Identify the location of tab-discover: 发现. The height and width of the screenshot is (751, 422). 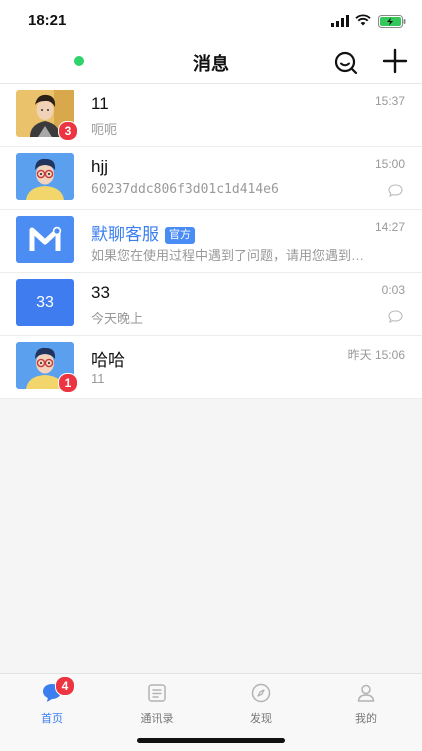
(261, 704).